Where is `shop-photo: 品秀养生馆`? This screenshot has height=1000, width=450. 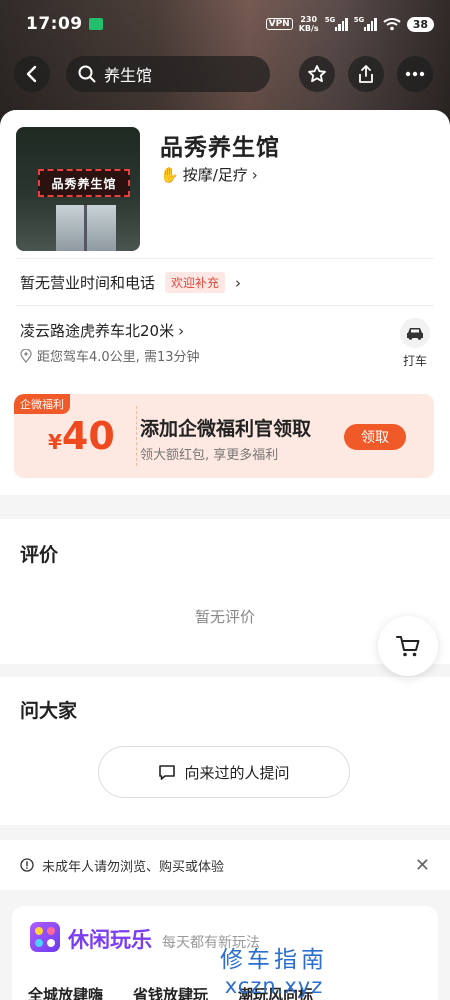
shop-photo: 品秀养生馆 is located at coordinates (78, 189).